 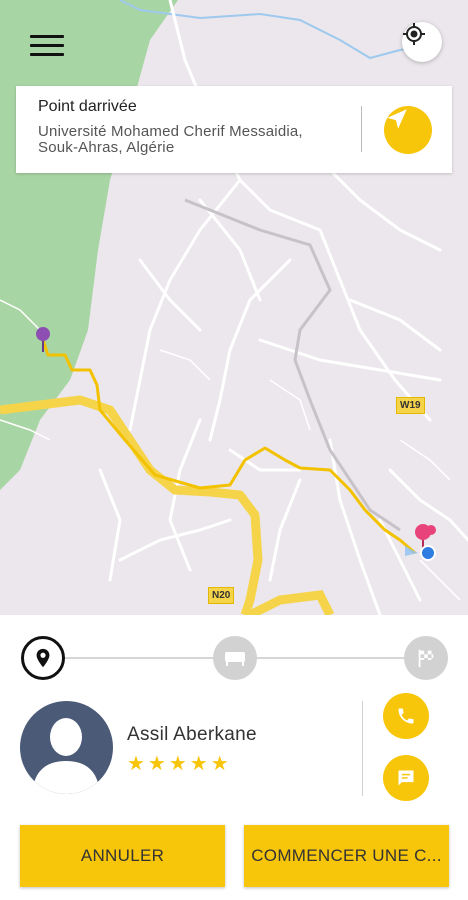 I want to click on navigate-button, so click(x=408, y=130).